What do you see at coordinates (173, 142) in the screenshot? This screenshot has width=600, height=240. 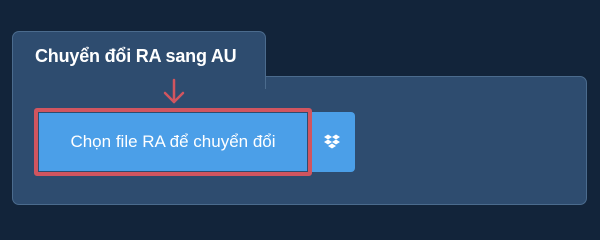 I see `highlight-frame` at bounding box center [173, 142].